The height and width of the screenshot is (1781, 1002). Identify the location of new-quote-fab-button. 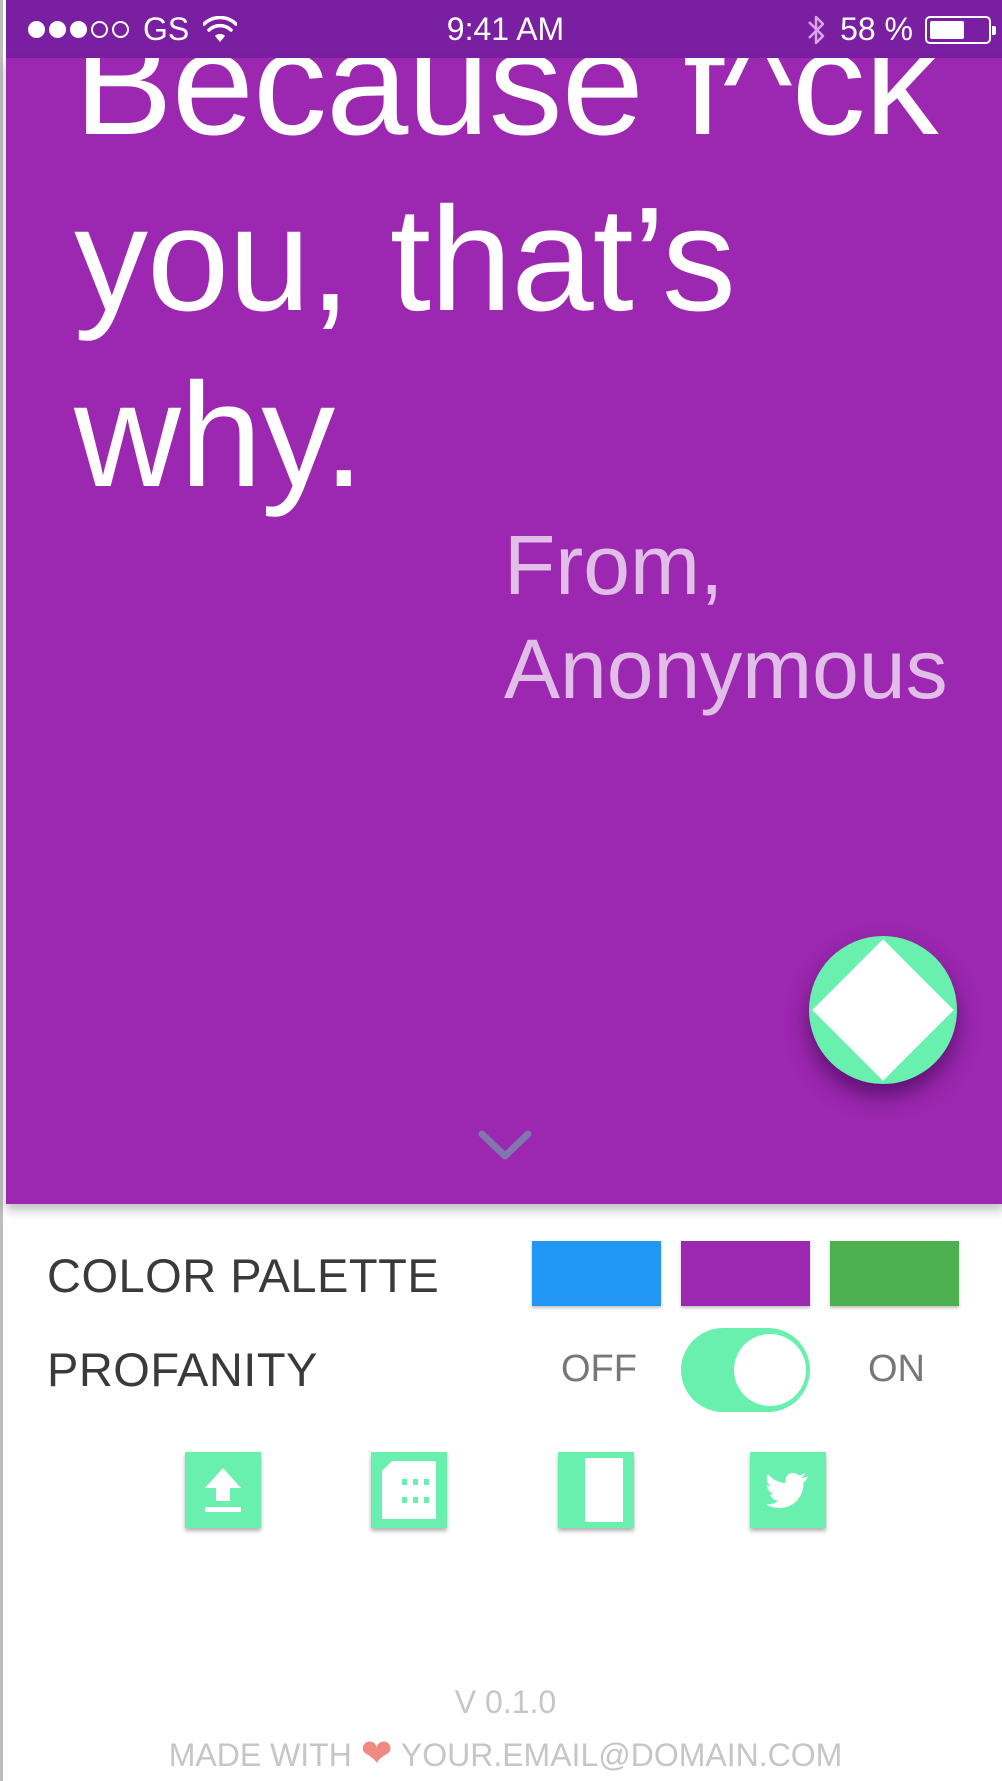
(883, 1010).